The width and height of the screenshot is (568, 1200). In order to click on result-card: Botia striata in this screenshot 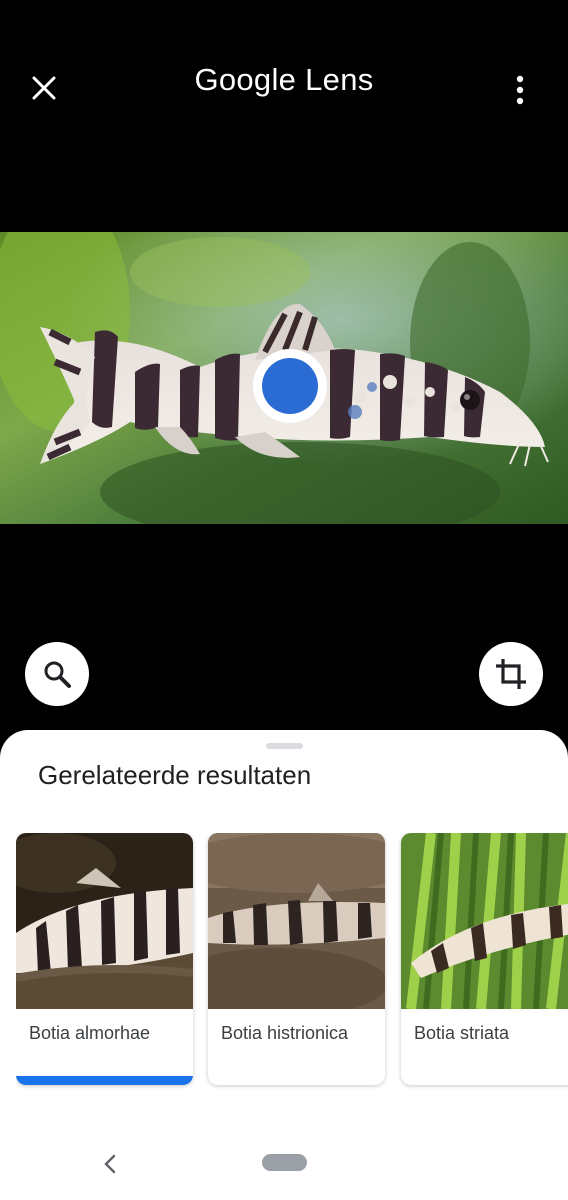, I will do `click(484, 959)`.